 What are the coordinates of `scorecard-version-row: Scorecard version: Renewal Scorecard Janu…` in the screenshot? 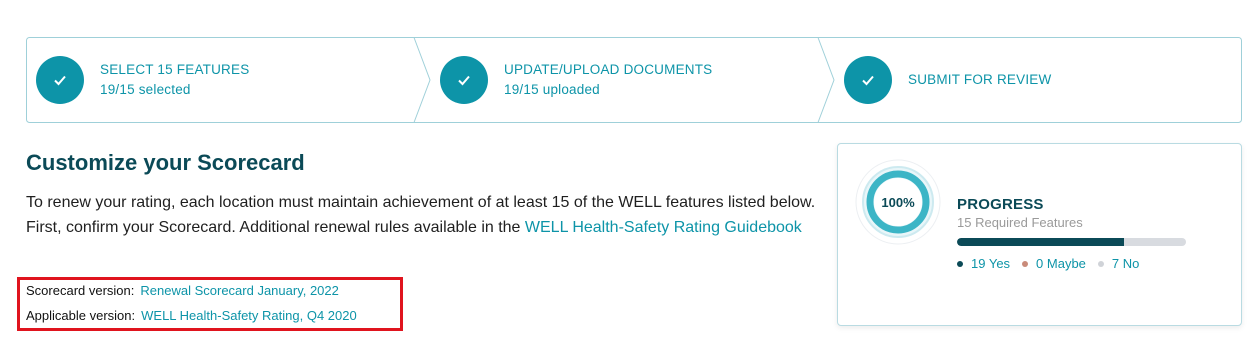 It's located at (182, 290).